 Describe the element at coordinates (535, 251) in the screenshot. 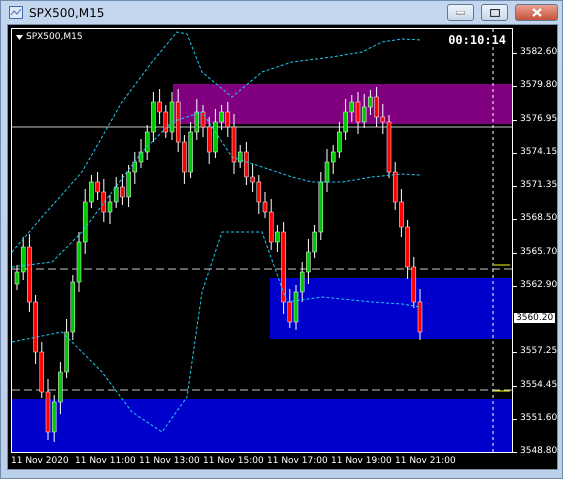

I see `price-axis-label: 3565.70` at that location.